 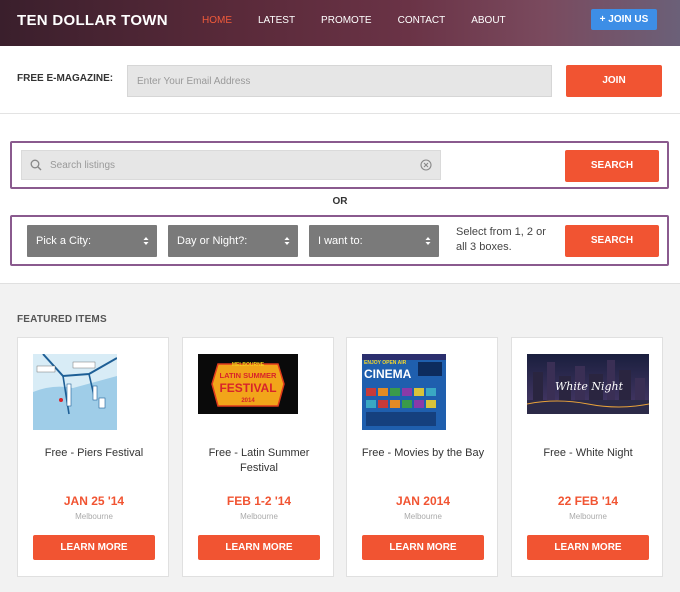 I want to click on activity-select-value: I want to:, so click(x=340, y=241).